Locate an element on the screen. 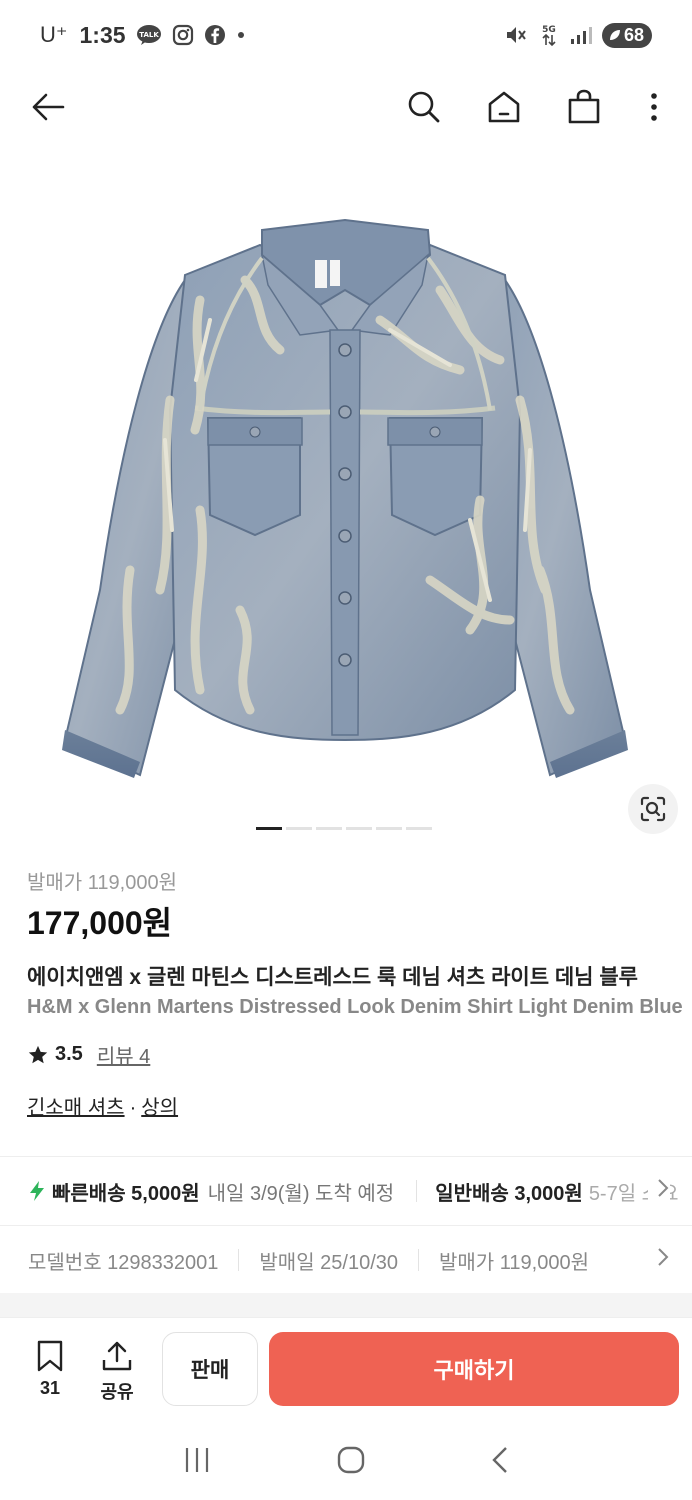 This screenshot has width=692, height=1500. status-bar: U⁺ 1:35 TALK 5G 68 is located at coordinates (346, 35).